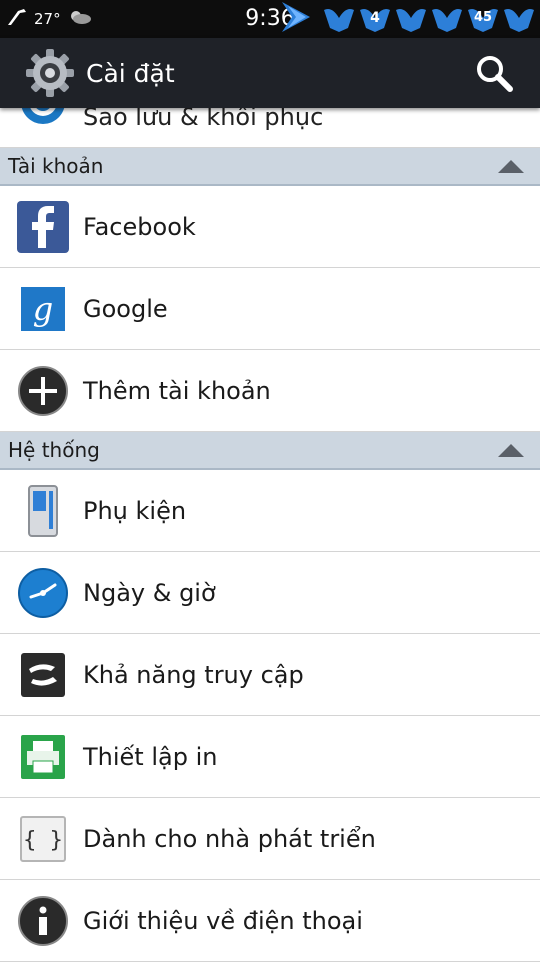 Image resolution: width=540 pixels, height=962 pixels. What do you see at coordinates (43, 227) in the screenshot?
I see `facebook-icon` at bounding box center [43, 227].